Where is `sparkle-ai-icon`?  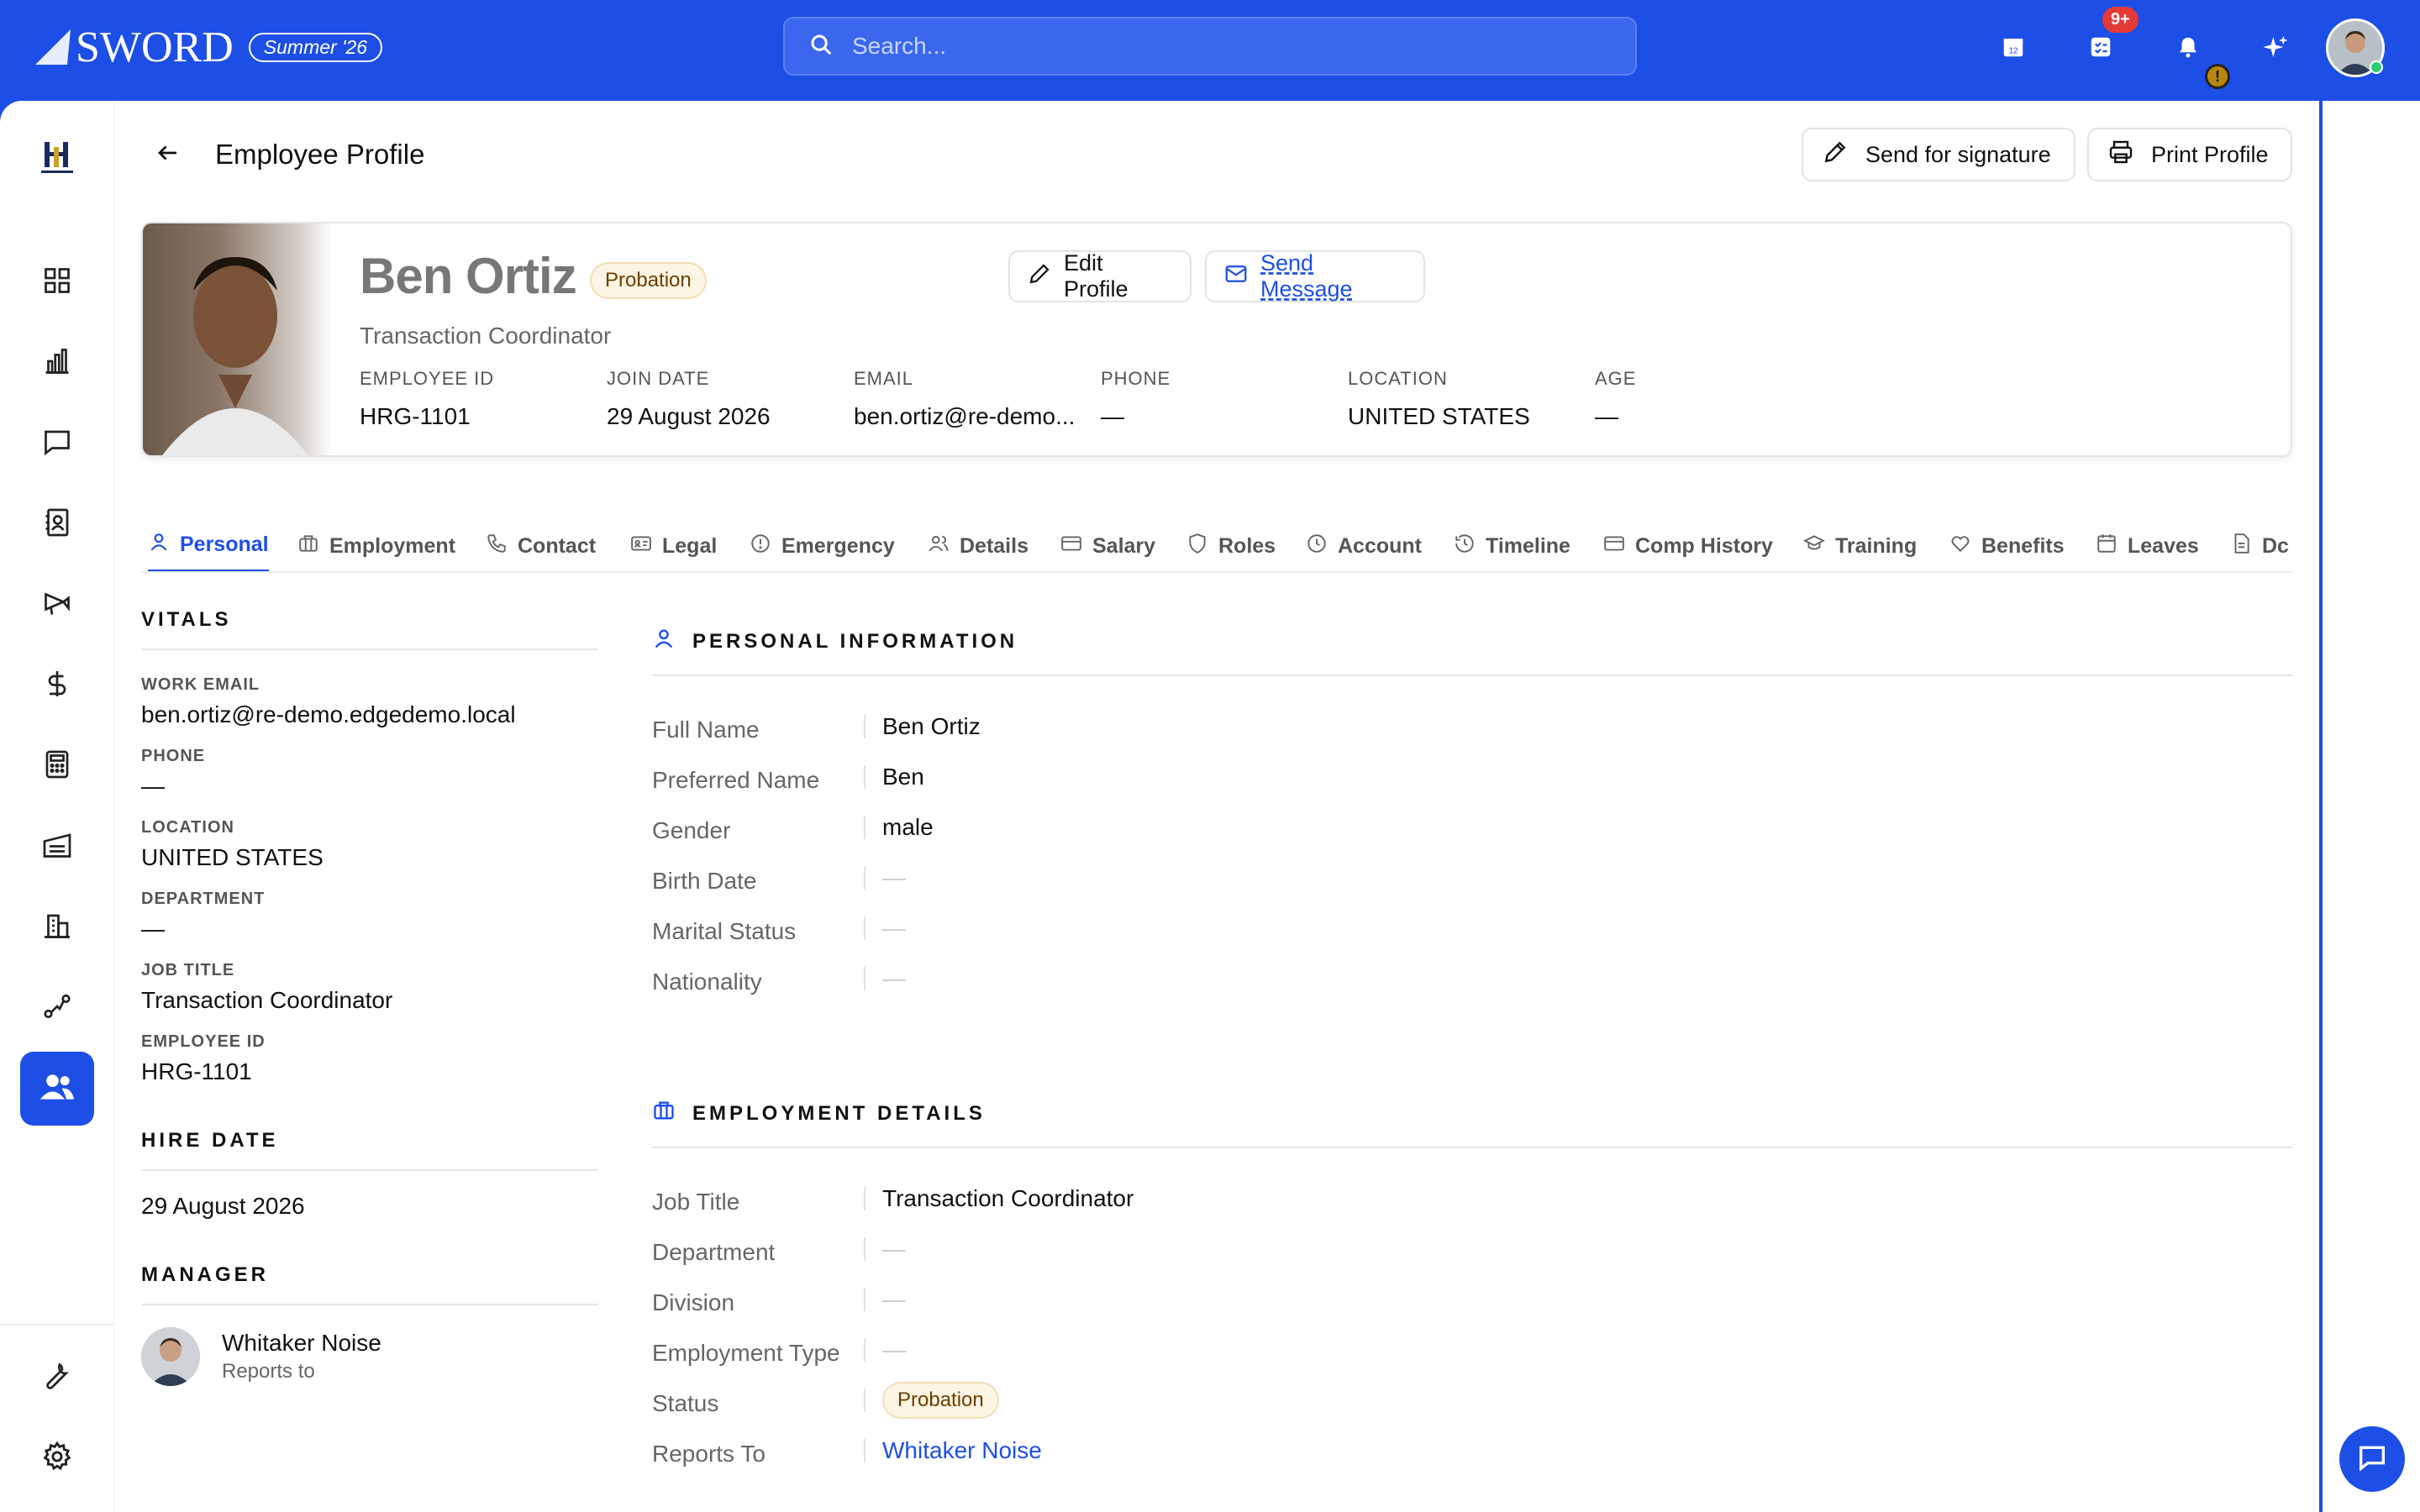
sparkle-ai-icon is located at coordinates (2275, 47).